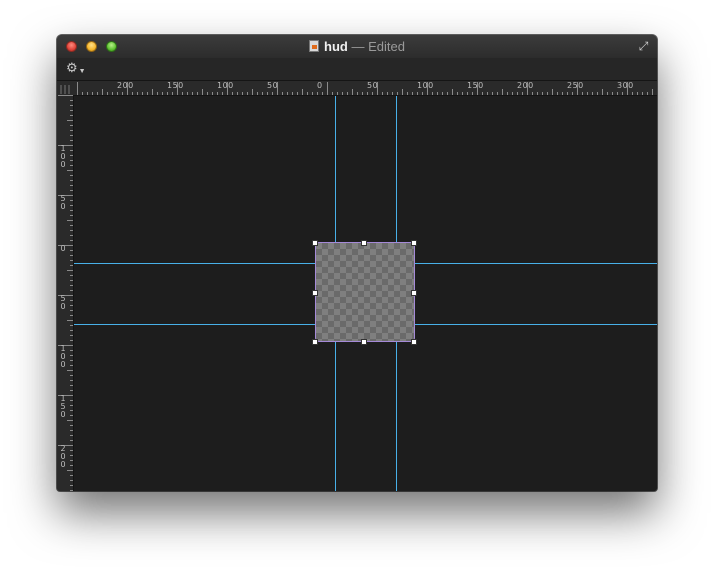 The image size is (714, 570). What do you see at coordinates (336, 46) in the screenshot?
I see `document-name: hud` at bounding box center [336, 46].